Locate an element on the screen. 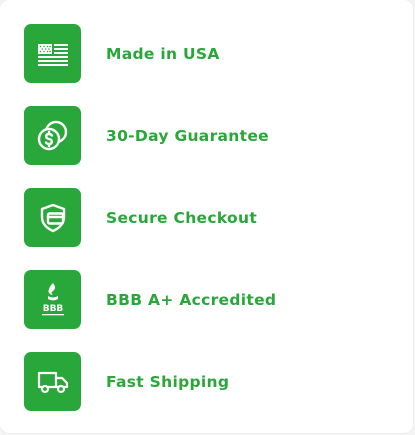  feature-label: Made in USA is located at coordinates (163, 53).